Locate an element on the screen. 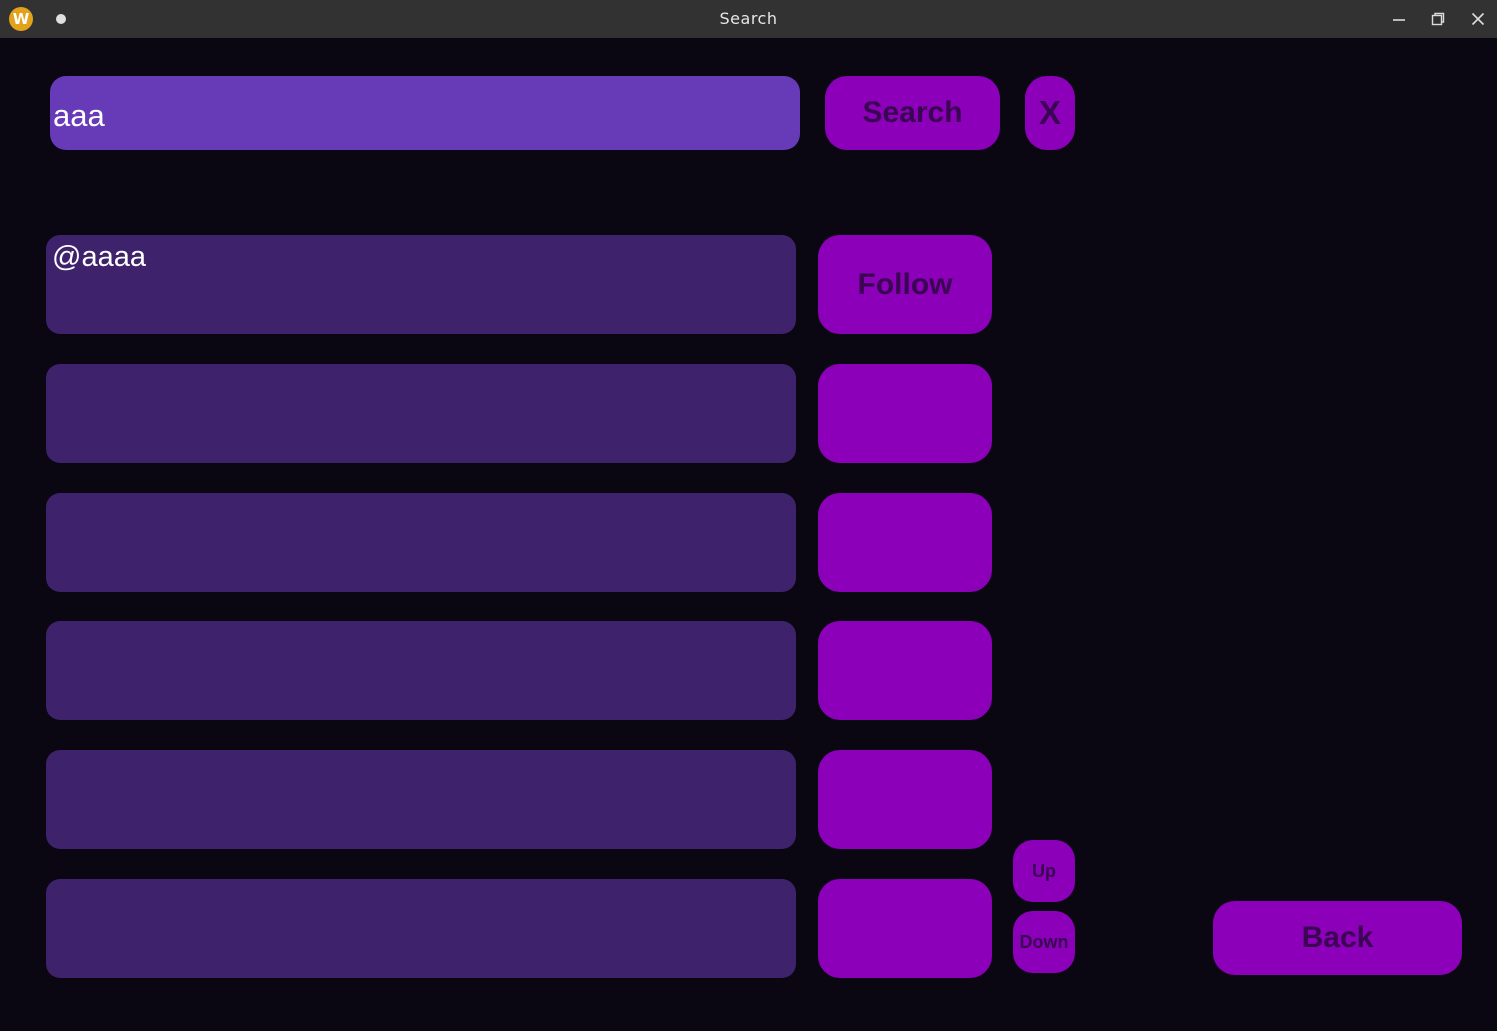 This screenshot has height=1031, width=1497. minimize-icon is located at coordinates (1399, 19).